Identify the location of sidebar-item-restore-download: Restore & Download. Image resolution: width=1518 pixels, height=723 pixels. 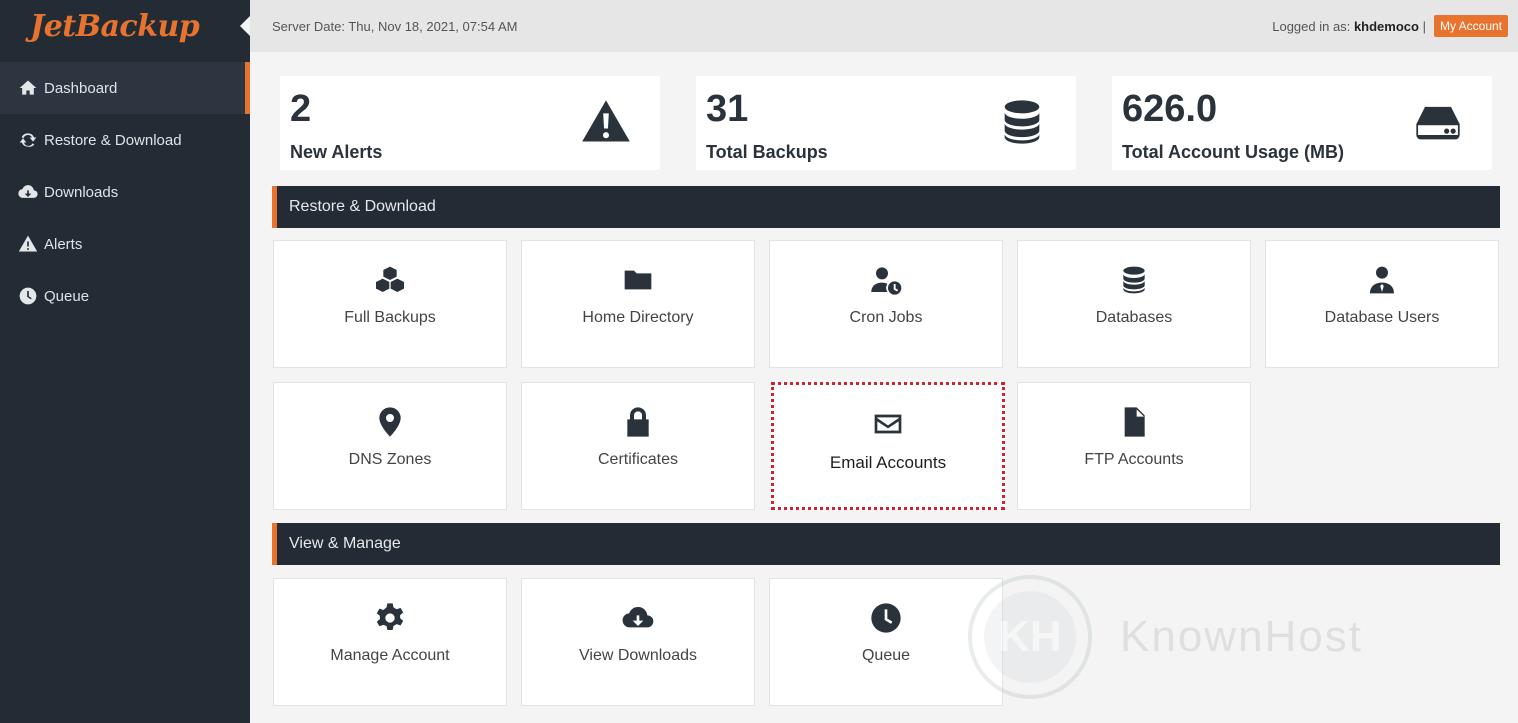
(125, 140).